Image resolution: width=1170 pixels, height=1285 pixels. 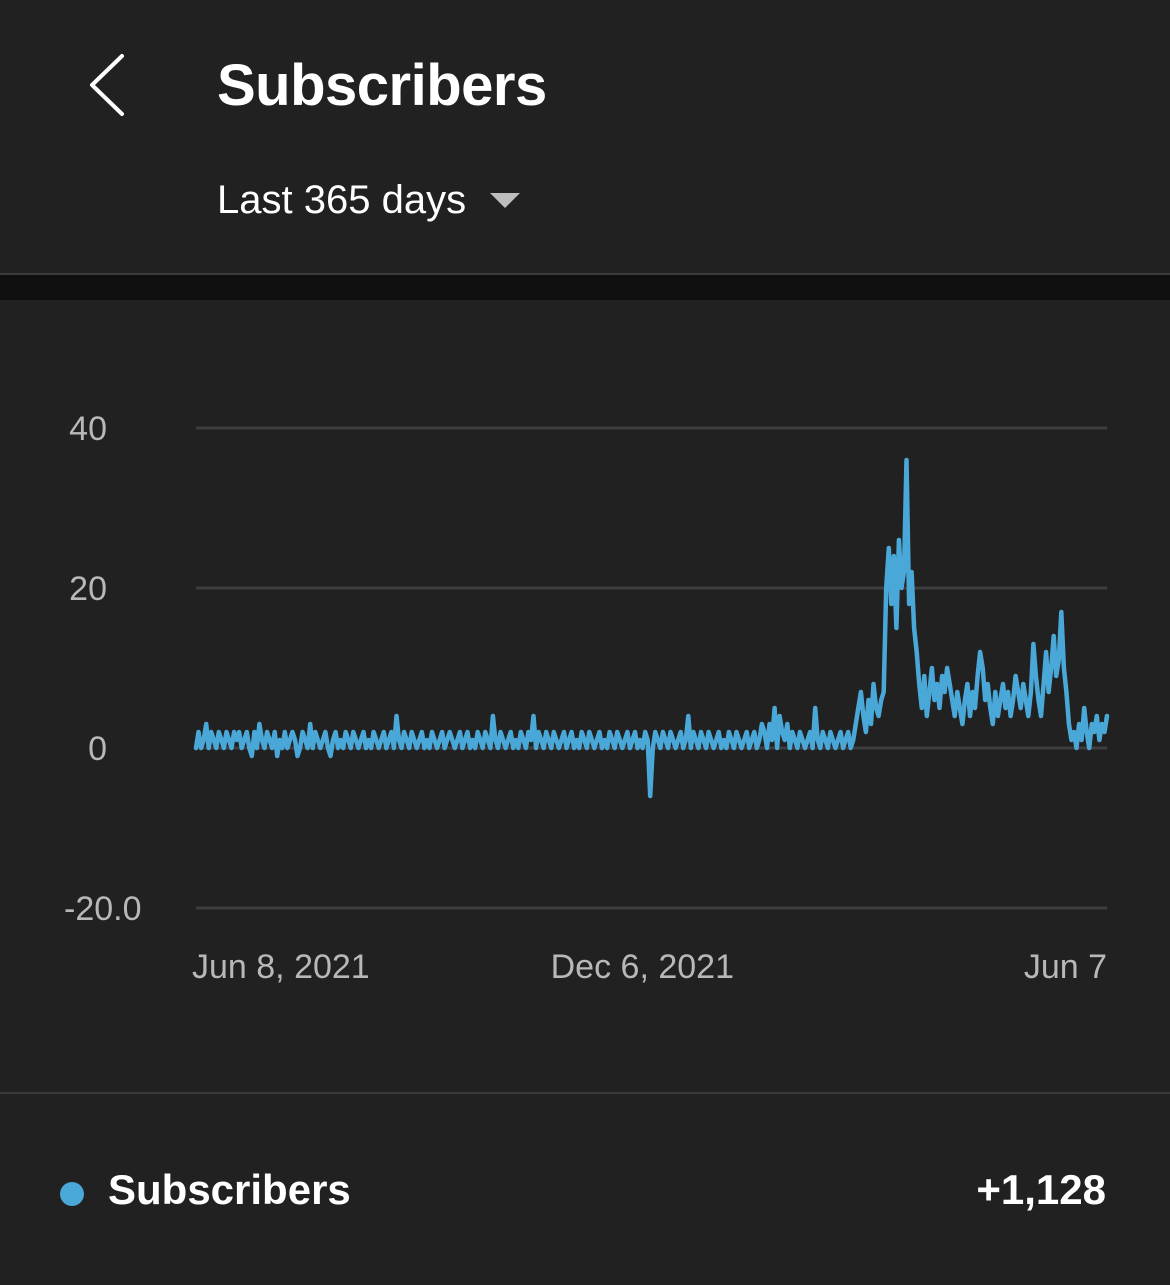 I want to click on x-tick-label: Jun 8, 2021, so click(x=281, y=967).